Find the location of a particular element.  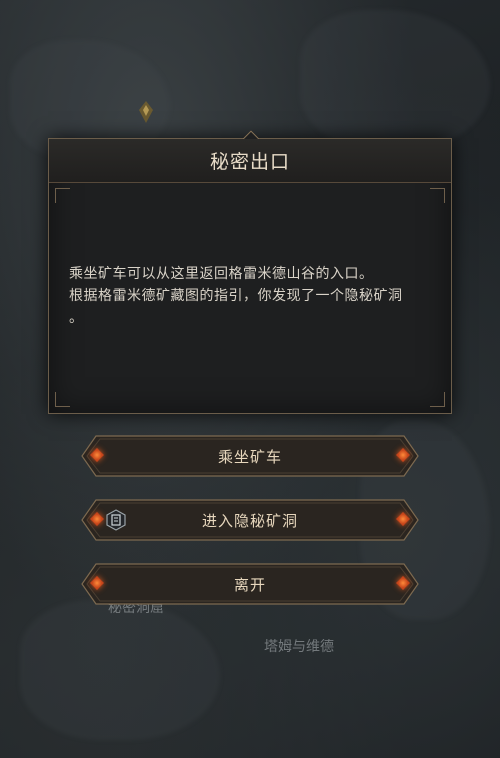

dialog-line: 乘坐矿车可以从这里返回格雷米德山谷的入口。 is located at coordinates (221, 274).